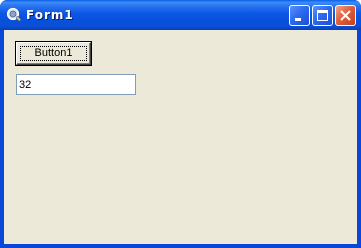 Image resolution: width=361 pixels, height=248 pixels. I want to click on maximize-button, so click(322, 15).